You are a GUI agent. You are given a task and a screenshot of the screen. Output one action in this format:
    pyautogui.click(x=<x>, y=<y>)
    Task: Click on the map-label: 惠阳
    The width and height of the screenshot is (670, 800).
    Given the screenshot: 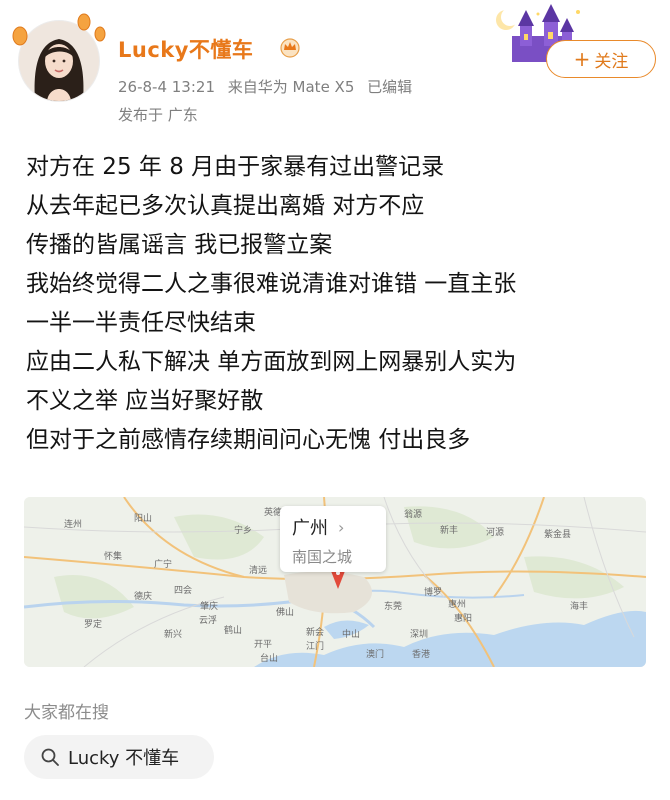 What is the action you would take?
    pyautogui.click(x=463, y=618)
    